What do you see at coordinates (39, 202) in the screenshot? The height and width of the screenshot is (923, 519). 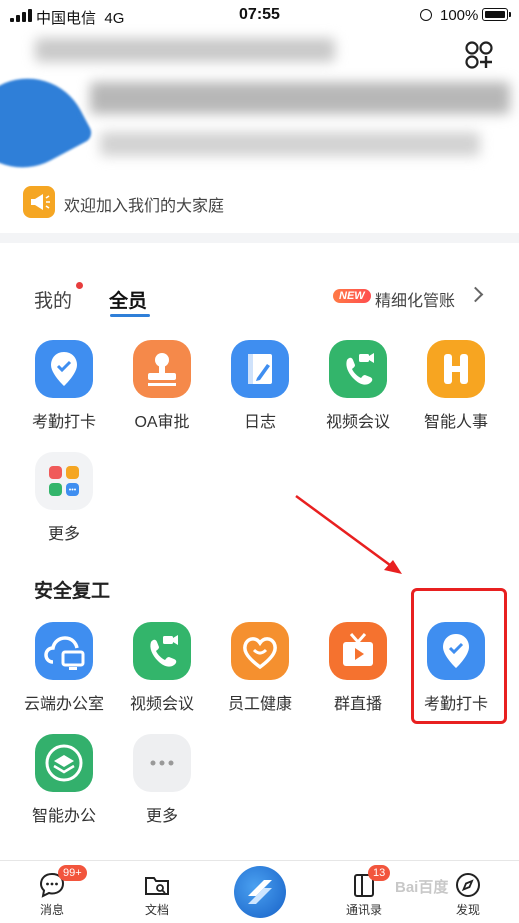 I see `megaphone-icon` at bounding box center [39, 202].